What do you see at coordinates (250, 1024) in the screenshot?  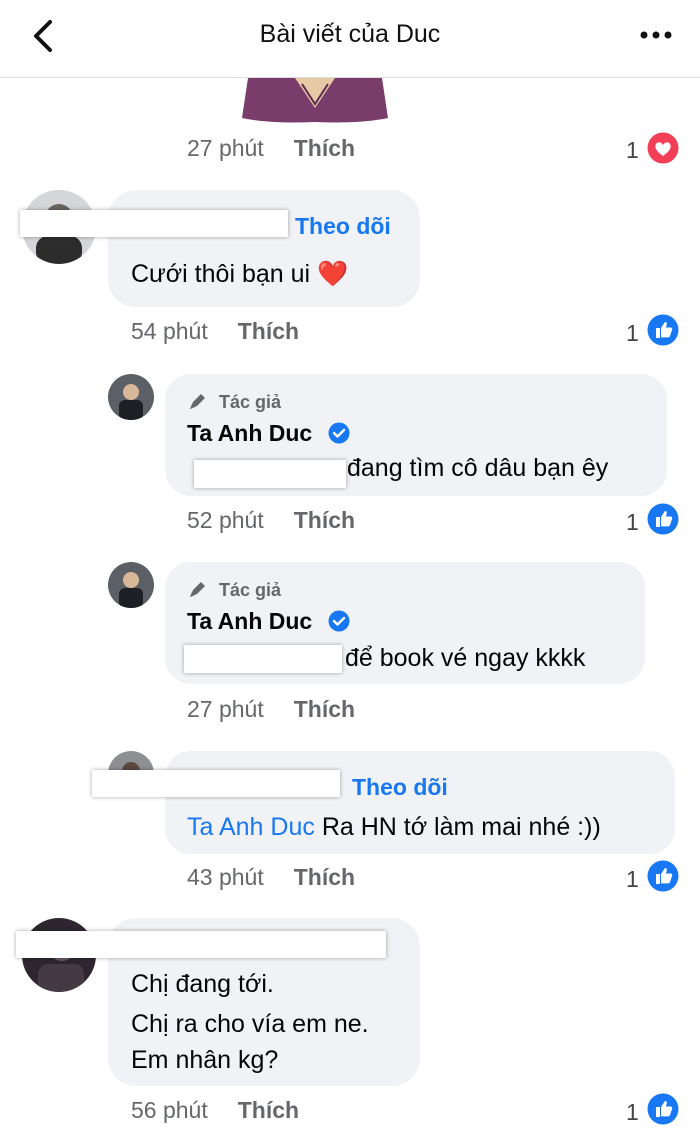 I see `comment-text-line: Chị ra cho vía em ne.` at bounding box center [250, 1024].